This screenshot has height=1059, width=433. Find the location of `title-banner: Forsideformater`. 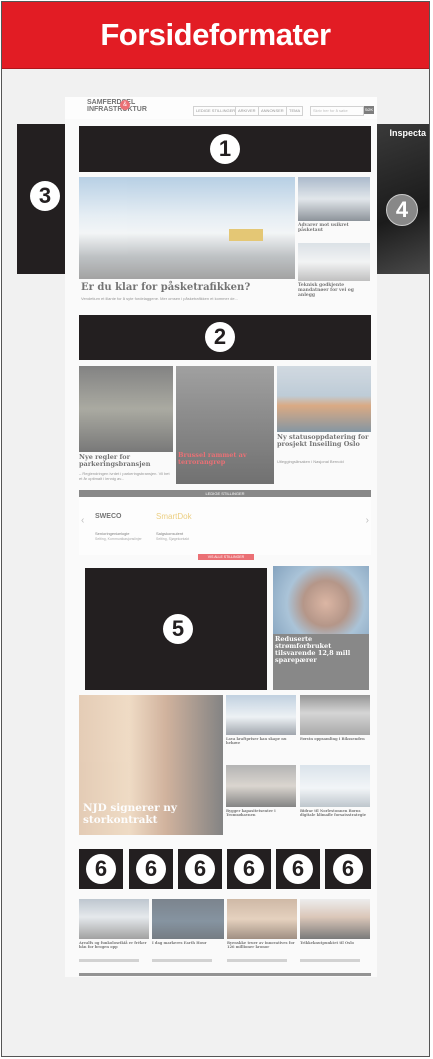

title-banner: Forsideformater is located at coordinates (215, 35).